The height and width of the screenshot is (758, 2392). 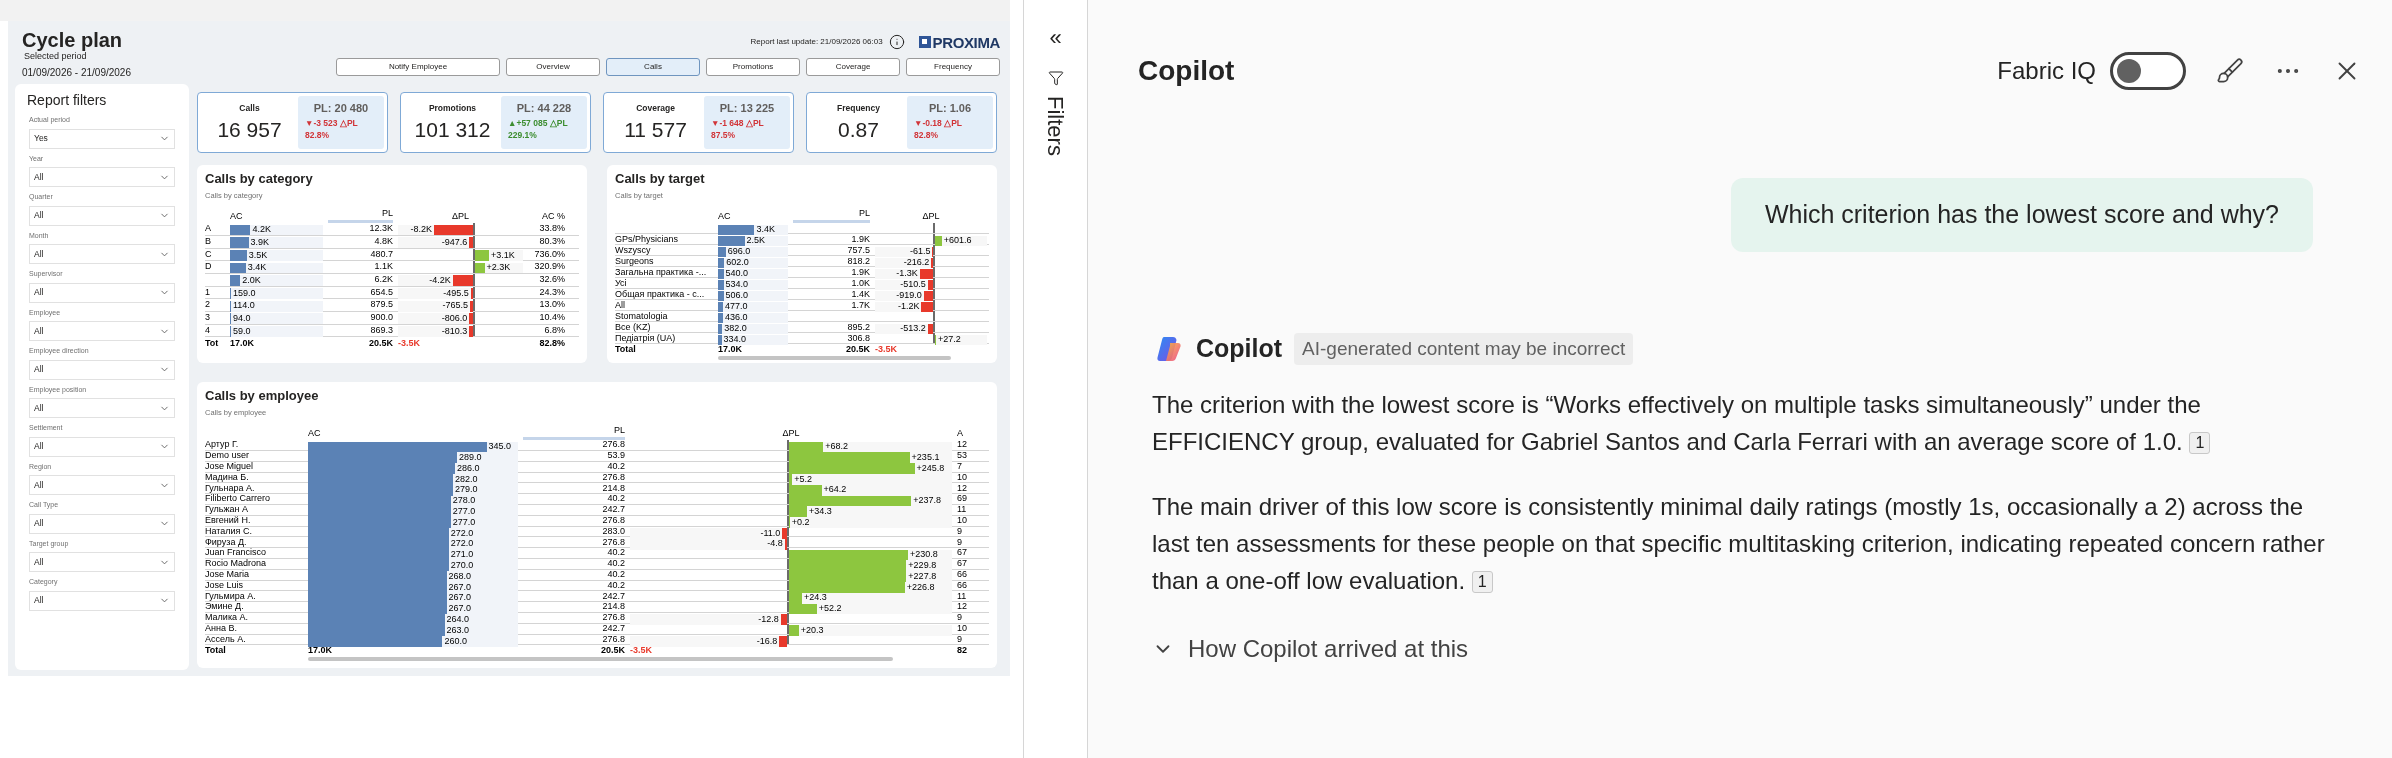 What do you see at coordinates (924, 42) in the screenshot?
I see `logo-mark-icon` at bounding box center [924, 42].